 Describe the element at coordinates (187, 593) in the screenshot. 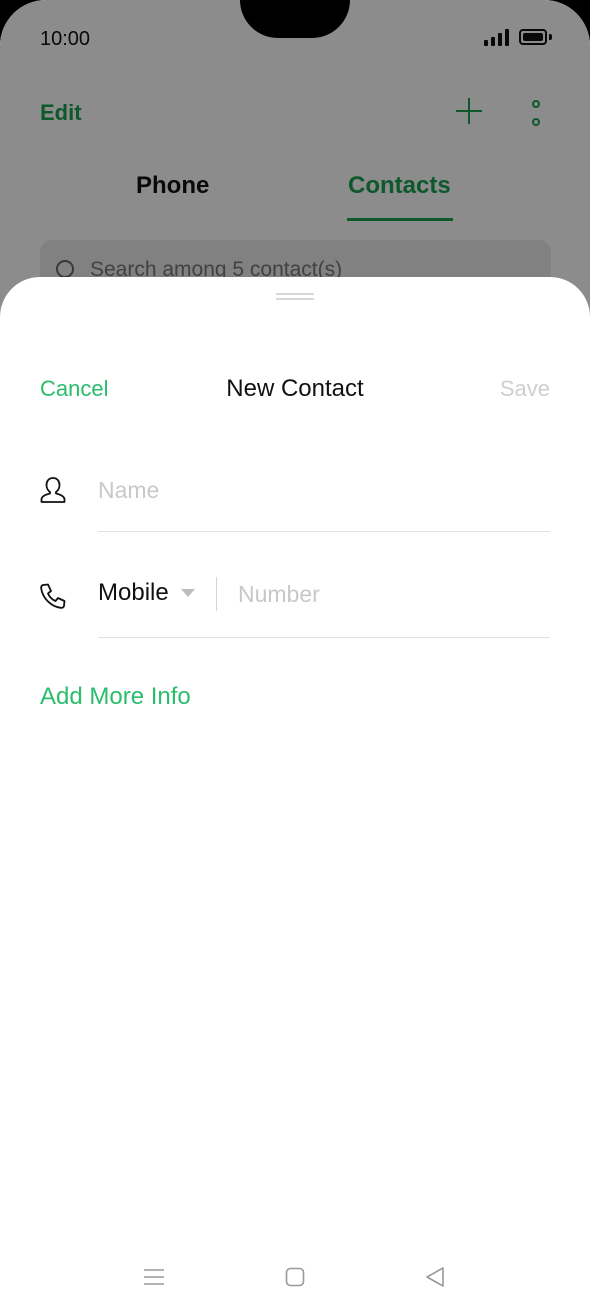

I see `chevron-down-icon` at that location.